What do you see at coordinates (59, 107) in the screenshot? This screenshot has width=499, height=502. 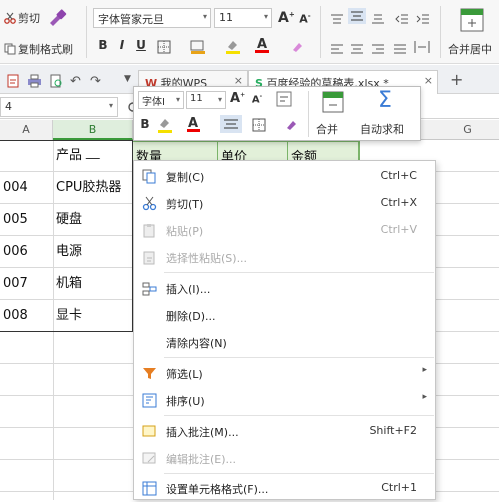 I see `name-box: 4 ▾` at bounding box center [59, 107].